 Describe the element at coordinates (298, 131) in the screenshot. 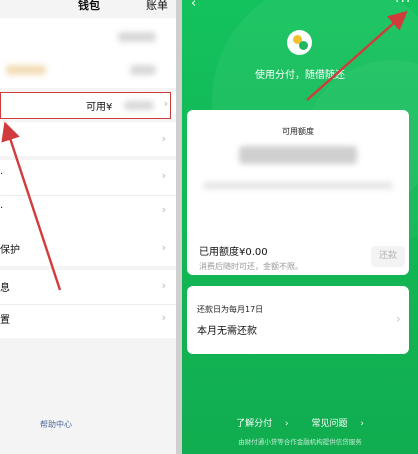

I see `available-label: 可用额度` at that location.